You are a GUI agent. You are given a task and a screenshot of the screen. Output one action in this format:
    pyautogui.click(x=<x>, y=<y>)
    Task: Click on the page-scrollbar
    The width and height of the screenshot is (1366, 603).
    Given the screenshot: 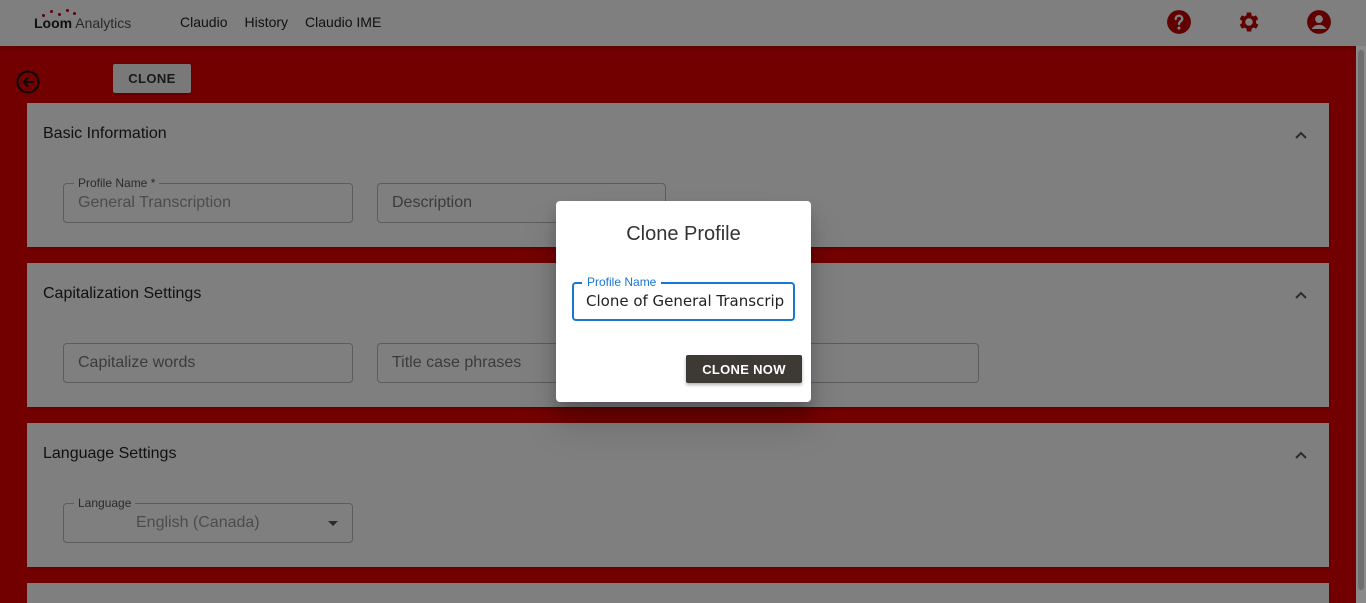 What is the action you would take?
    pyautogui.click(x=1361, y=324)
    